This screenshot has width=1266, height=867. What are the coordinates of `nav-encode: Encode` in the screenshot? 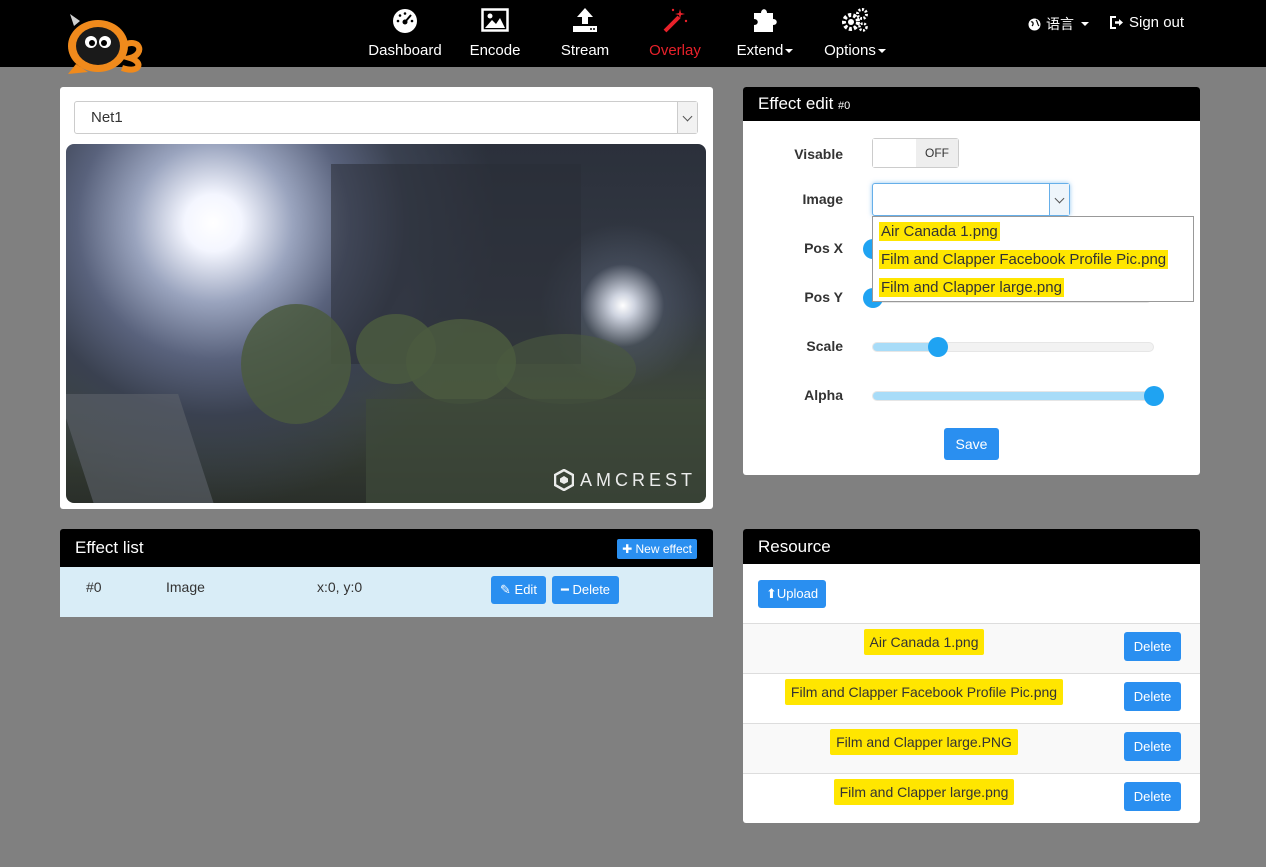 It's located at (495, 33).